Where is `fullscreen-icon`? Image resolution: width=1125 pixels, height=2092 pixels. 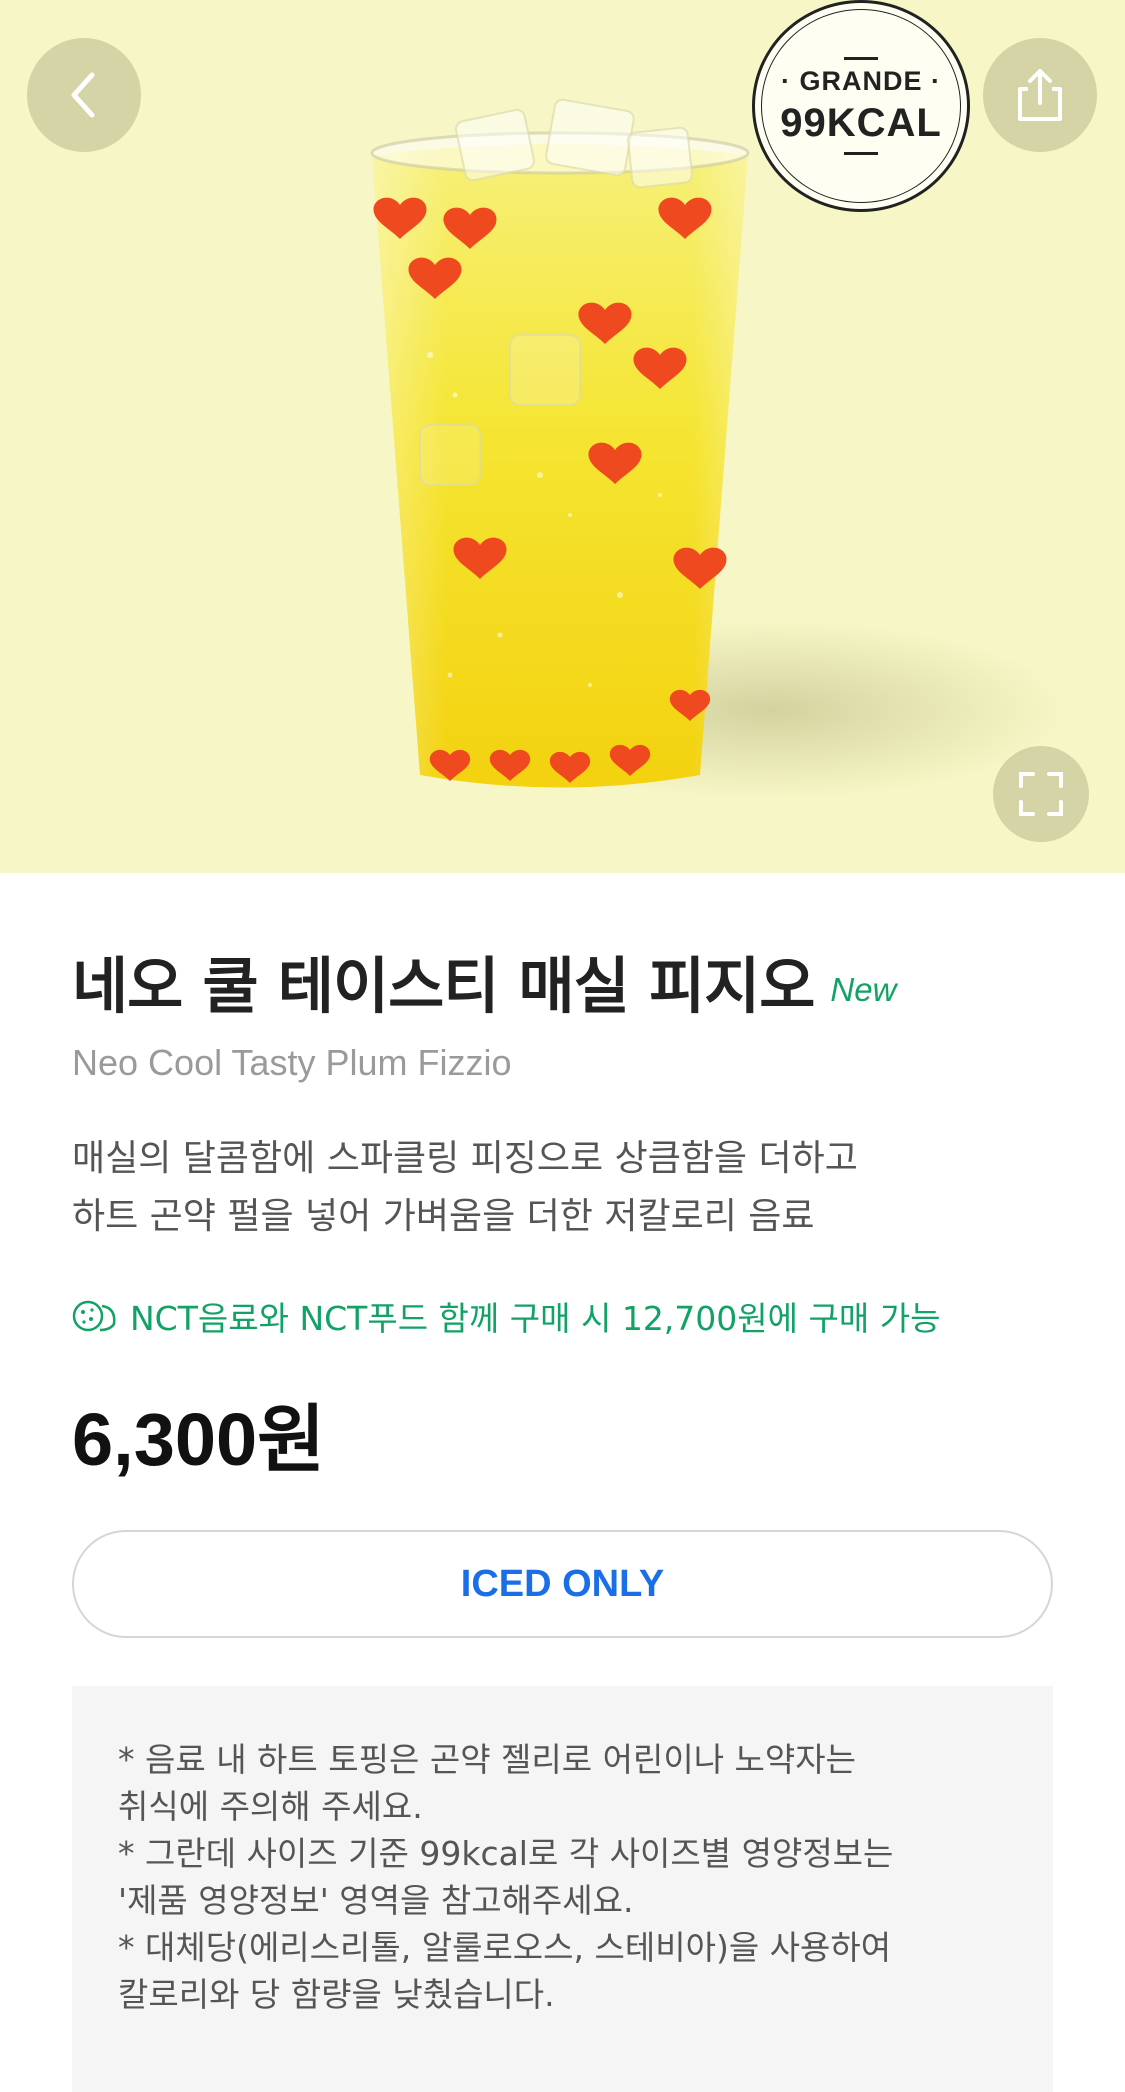 fullscreen-icon is located at coordinates (1041, 794).